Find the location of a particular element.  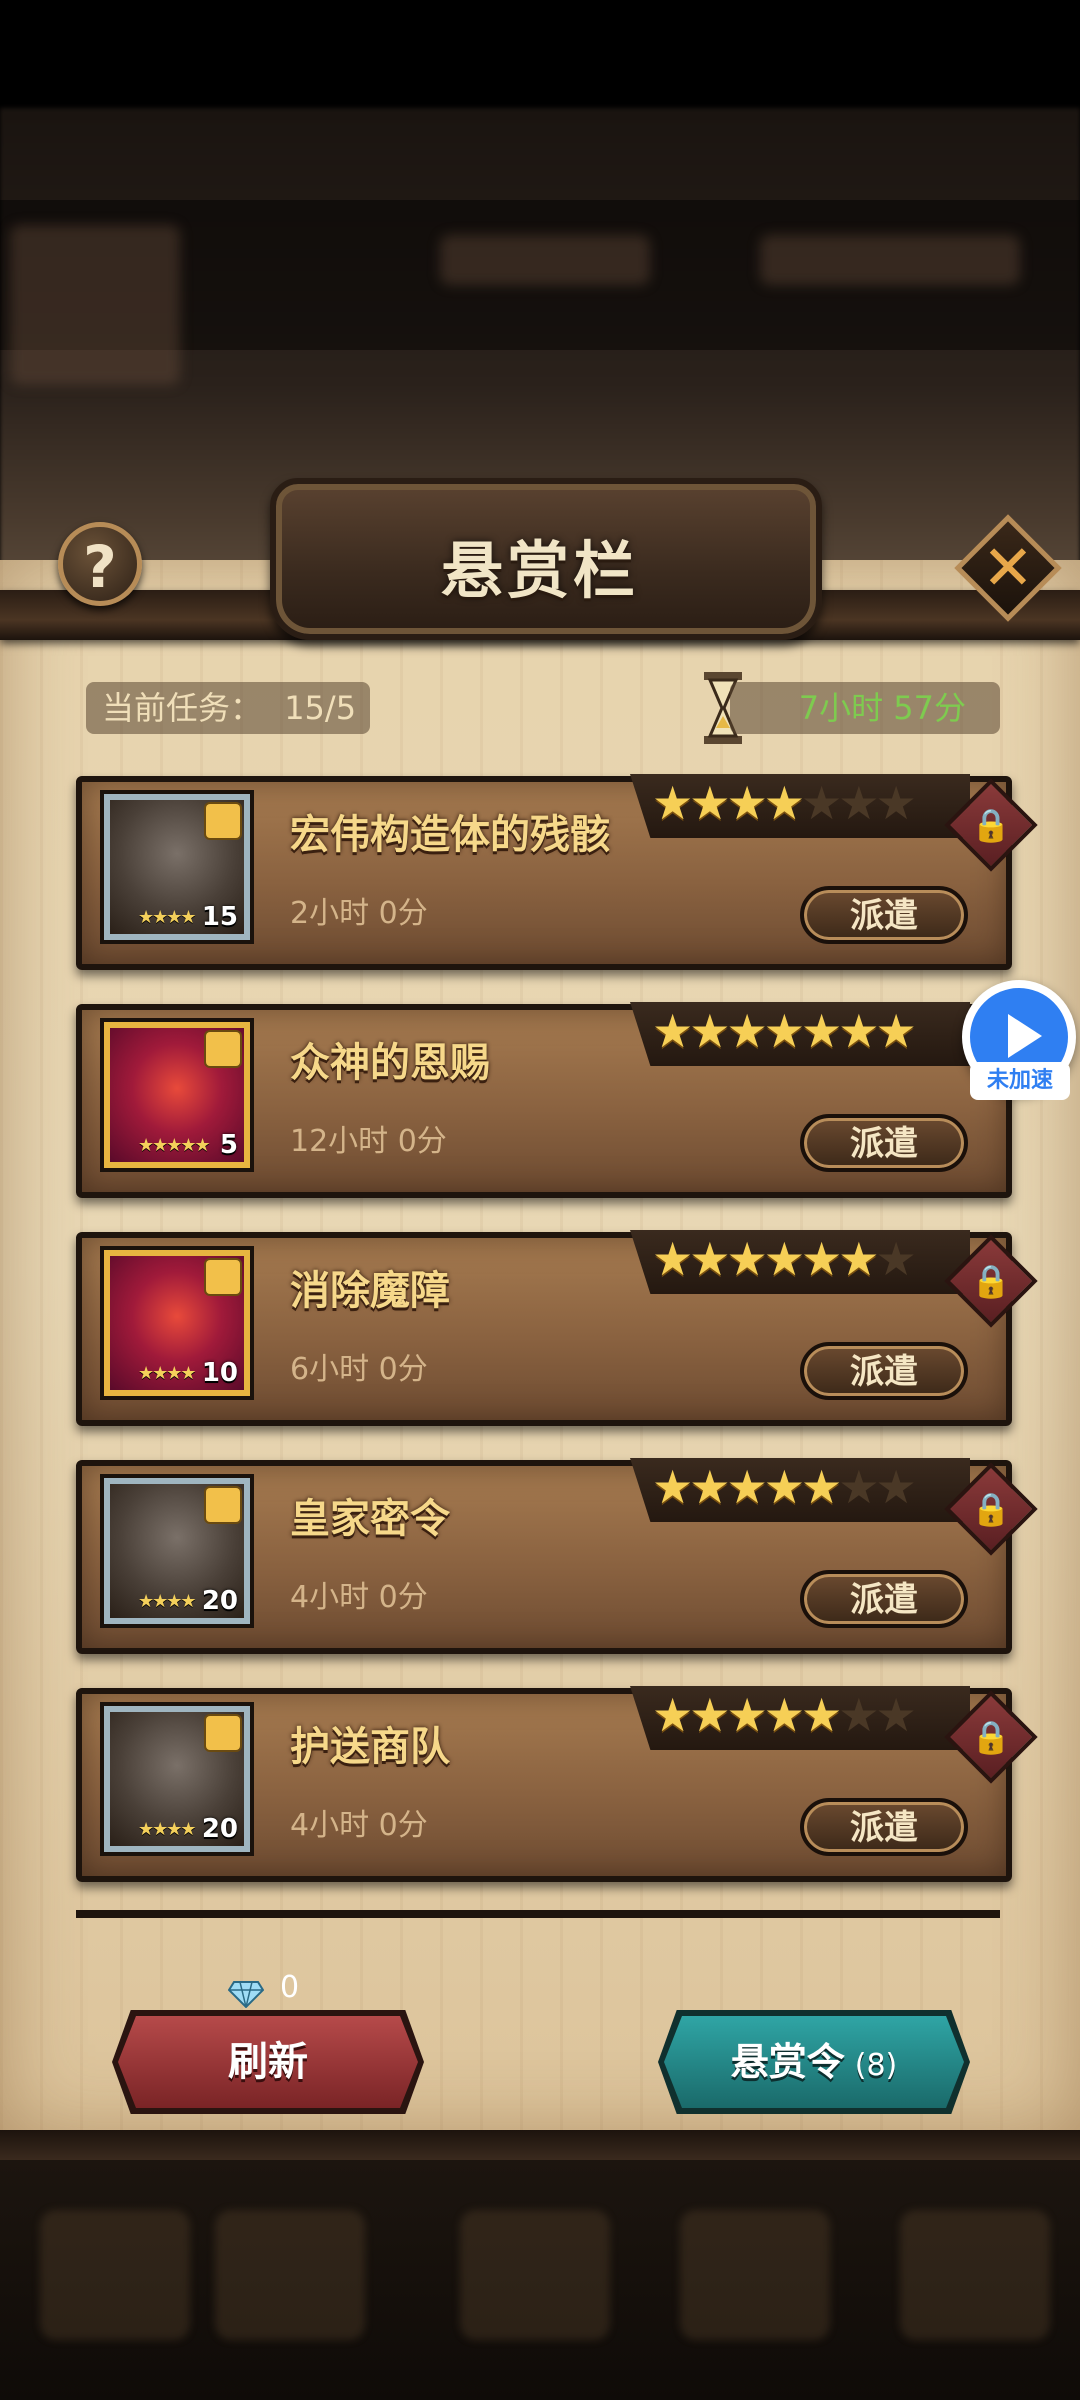

refresh-button: 刷新 is located at coordinates (268, 2062).